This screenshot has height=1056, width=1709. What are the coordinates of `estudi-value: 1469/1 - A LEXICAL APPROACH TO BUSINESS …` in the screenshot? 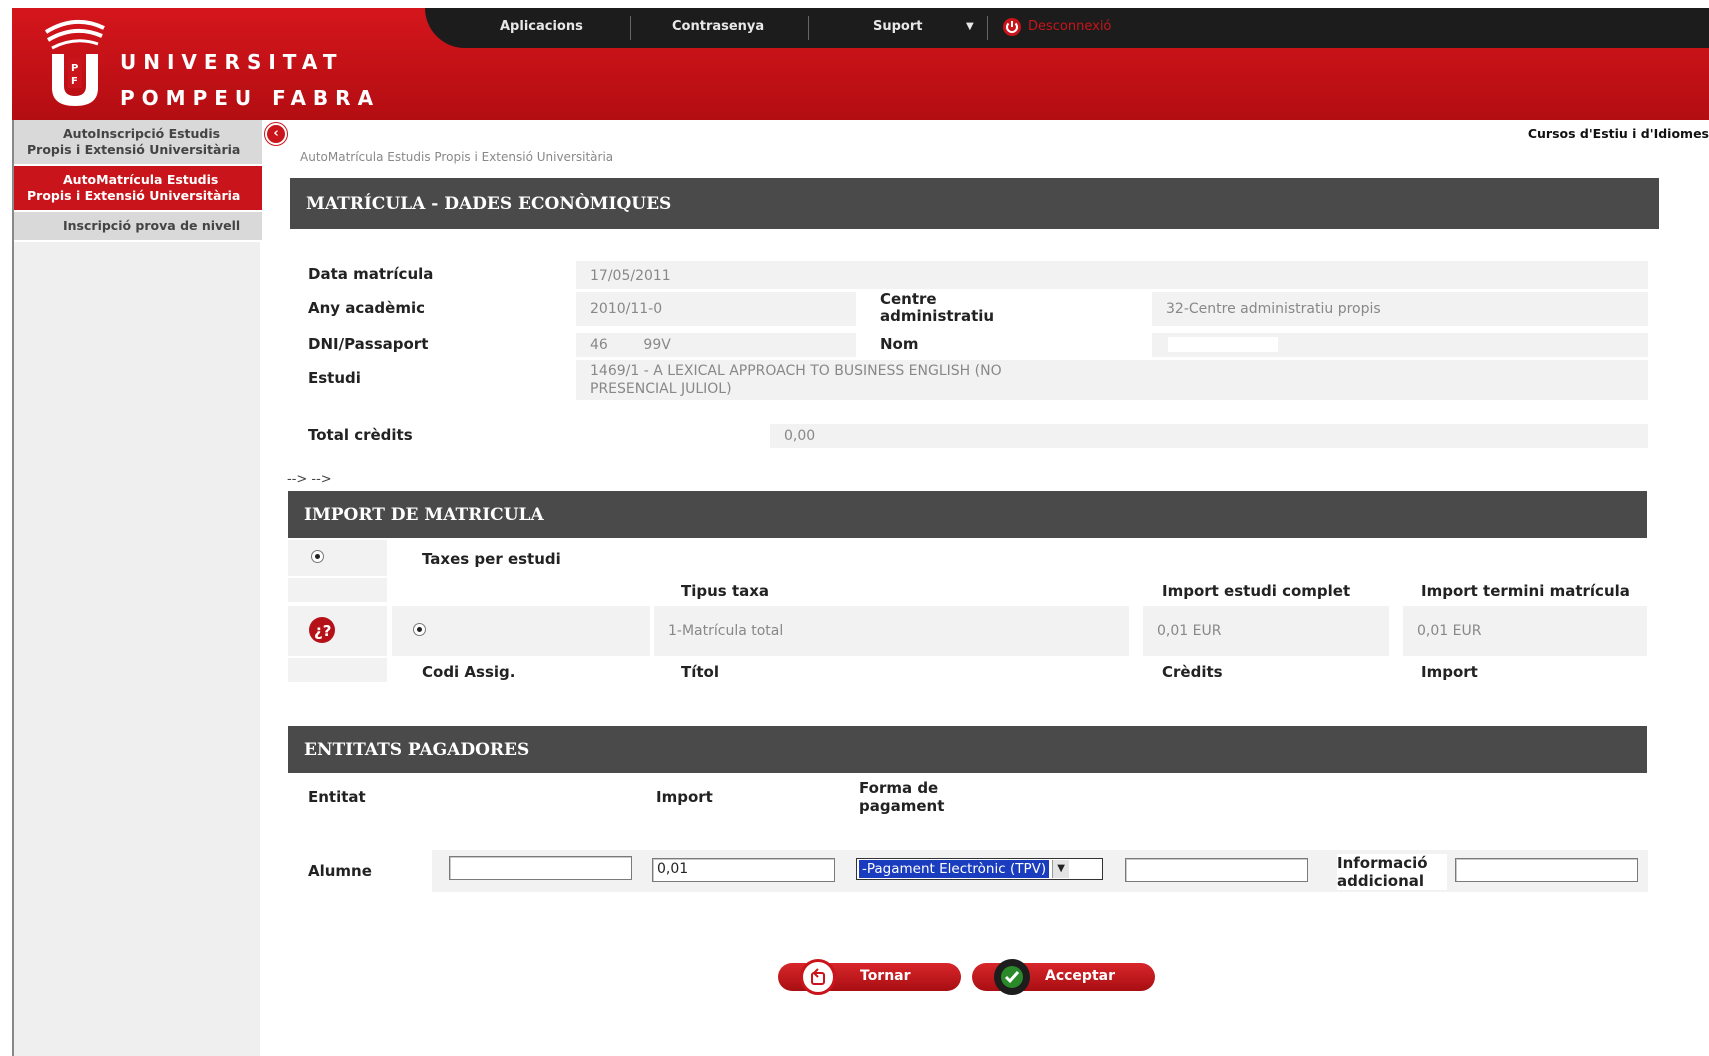 It's located at (1112, 380).